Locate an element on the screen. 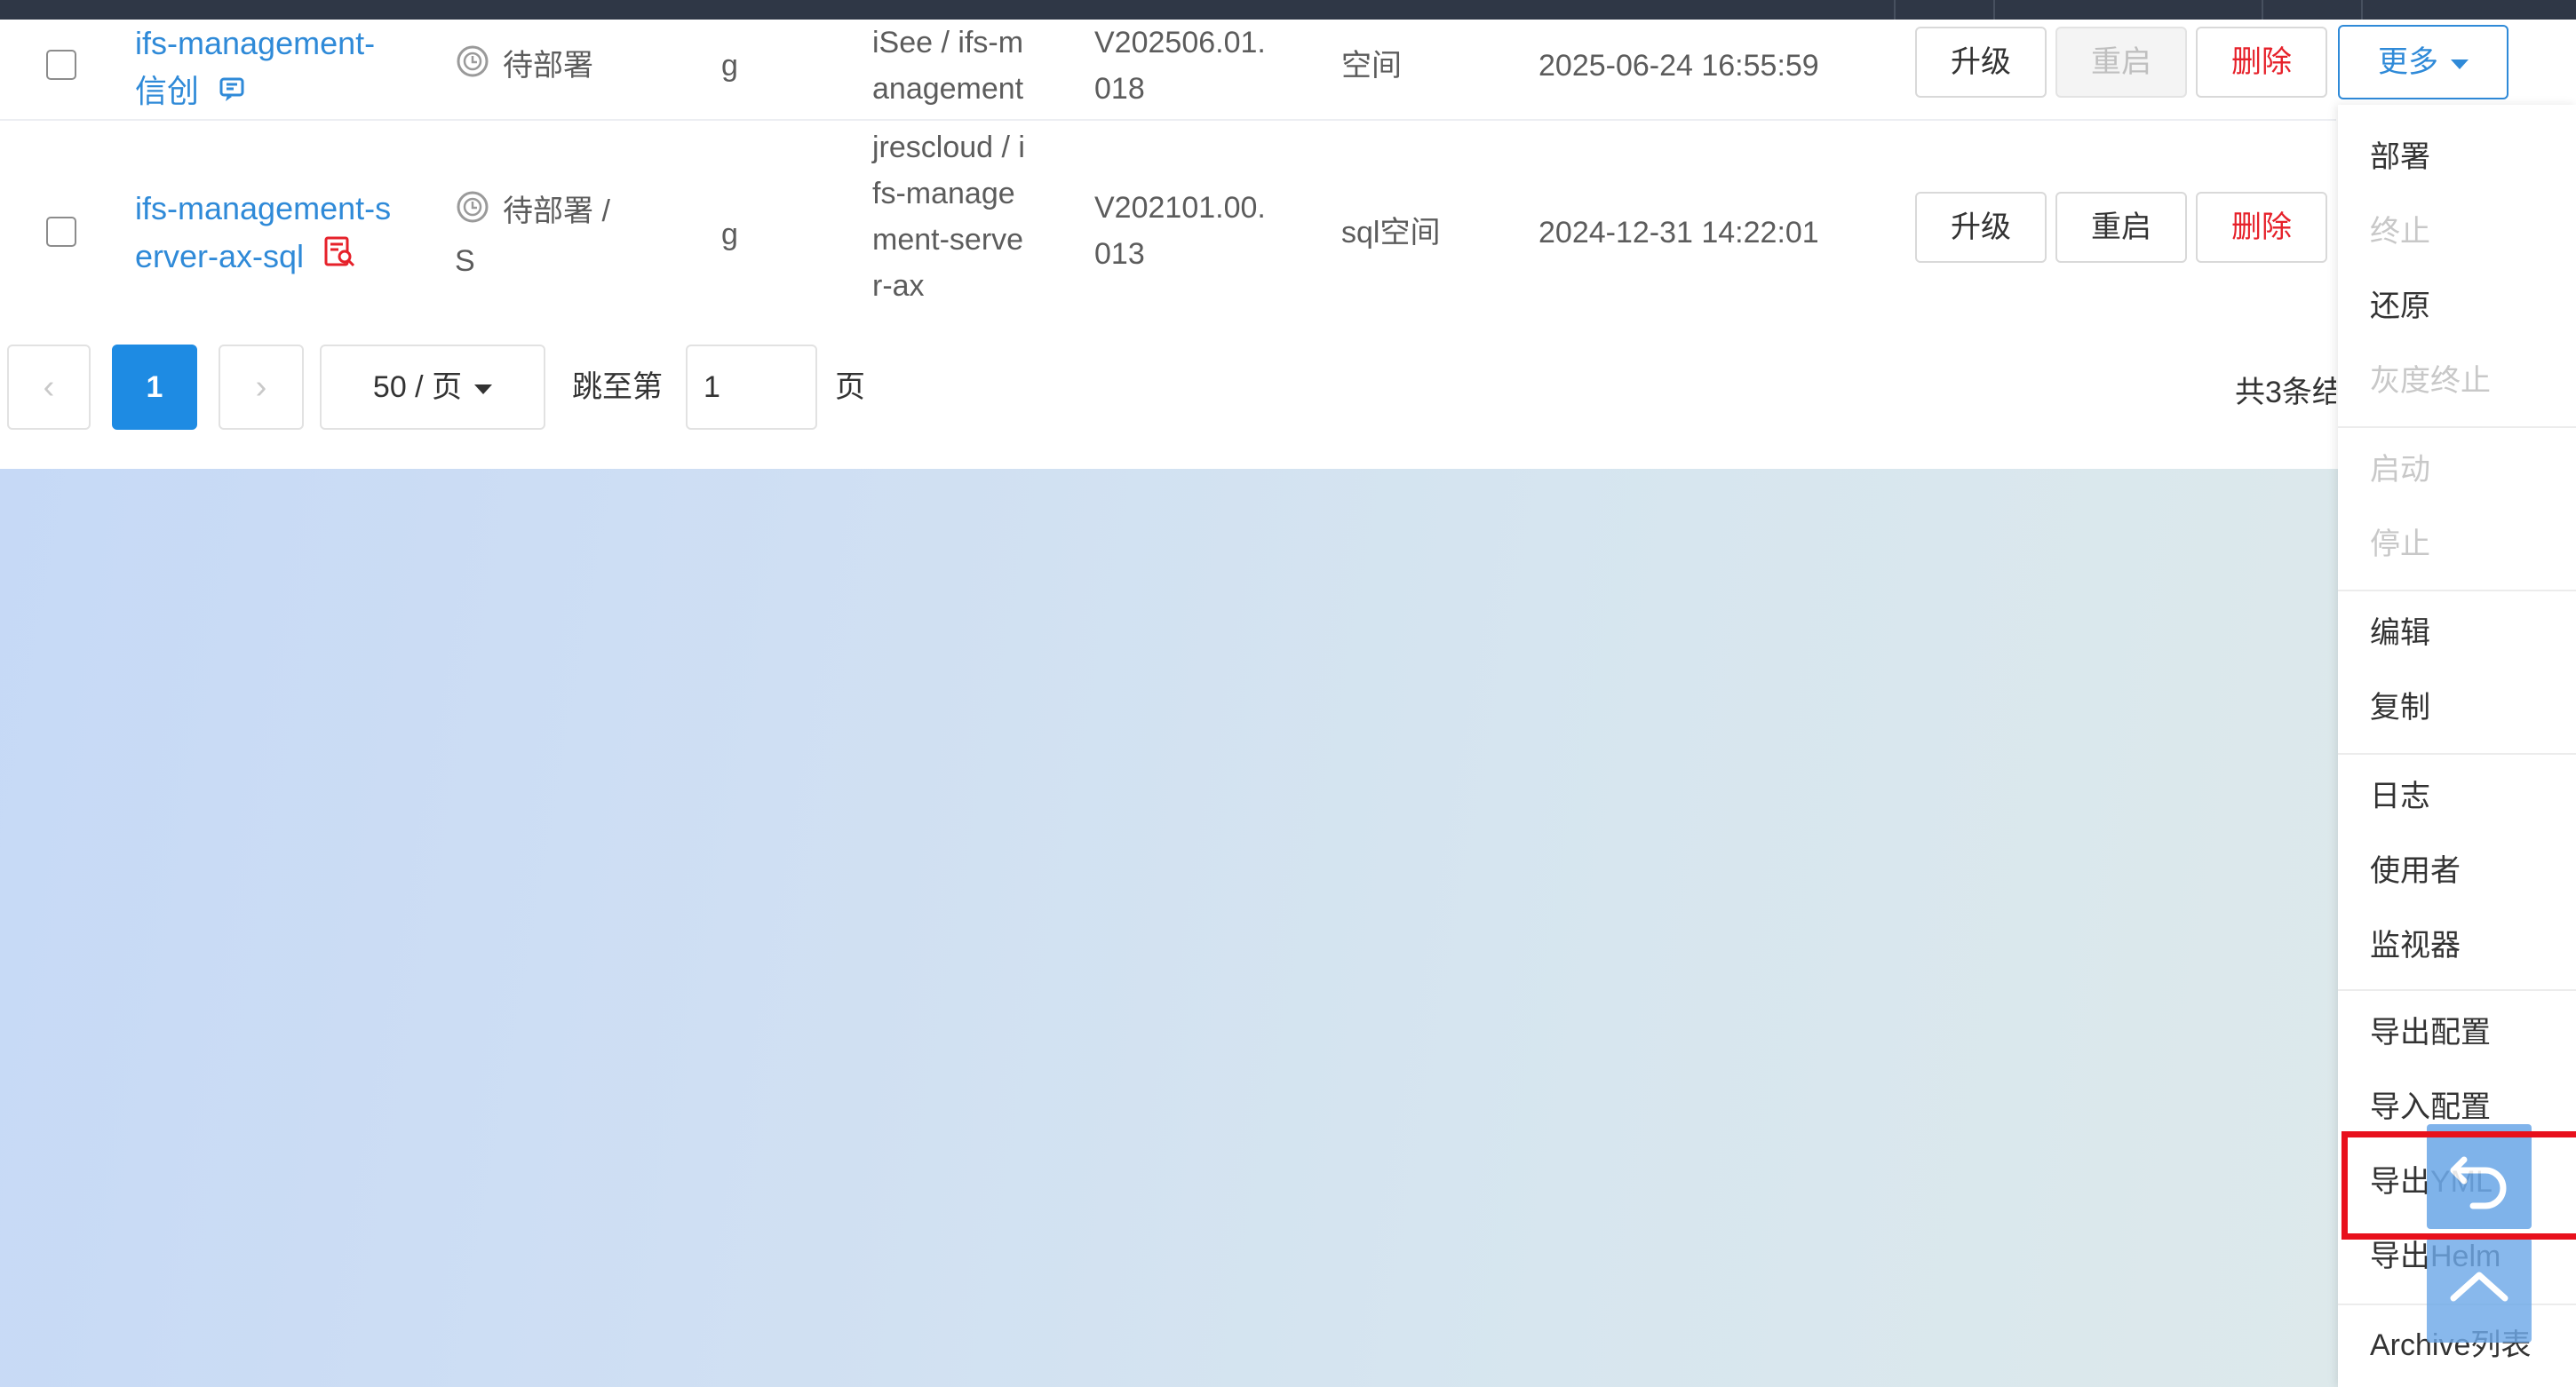  page-size-select: 50 / 页 is located at coordinates (432, 388).